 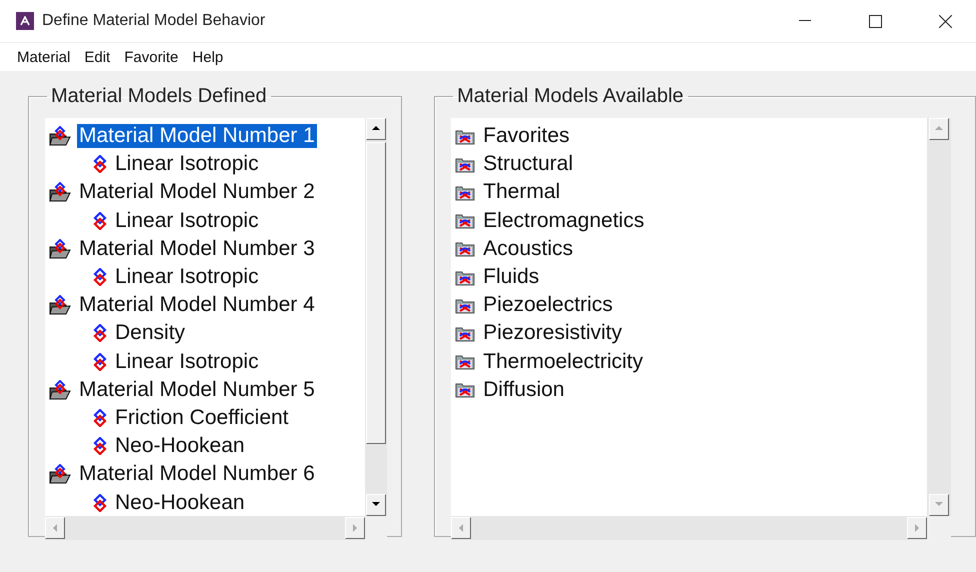 I want to click on group-title: Material Models Defined, so click(x=159, y=96).